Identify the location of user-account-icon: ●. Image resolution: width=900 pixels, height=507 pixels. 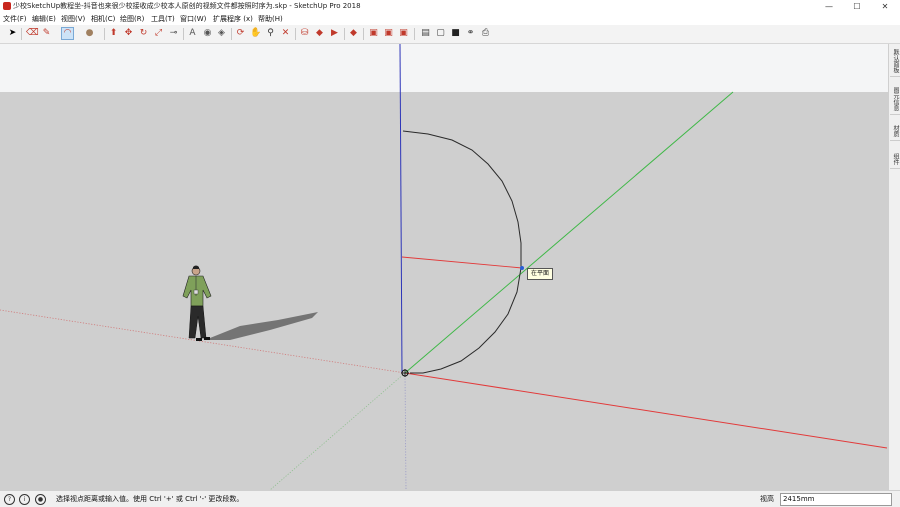
(40, 499).